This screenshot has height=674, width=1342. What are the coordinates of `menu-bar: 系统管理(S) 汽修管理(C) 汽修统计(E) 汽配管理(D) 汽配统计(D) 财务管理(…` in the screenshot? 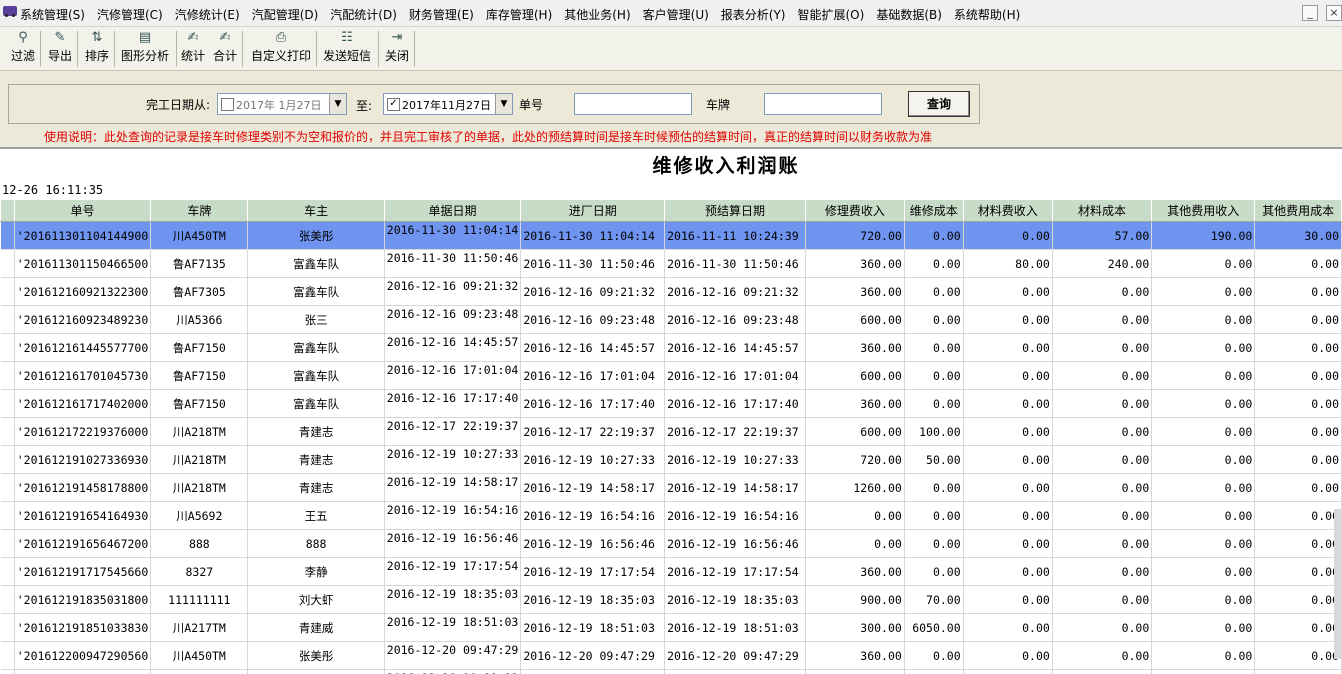 It's located at (671, 13).